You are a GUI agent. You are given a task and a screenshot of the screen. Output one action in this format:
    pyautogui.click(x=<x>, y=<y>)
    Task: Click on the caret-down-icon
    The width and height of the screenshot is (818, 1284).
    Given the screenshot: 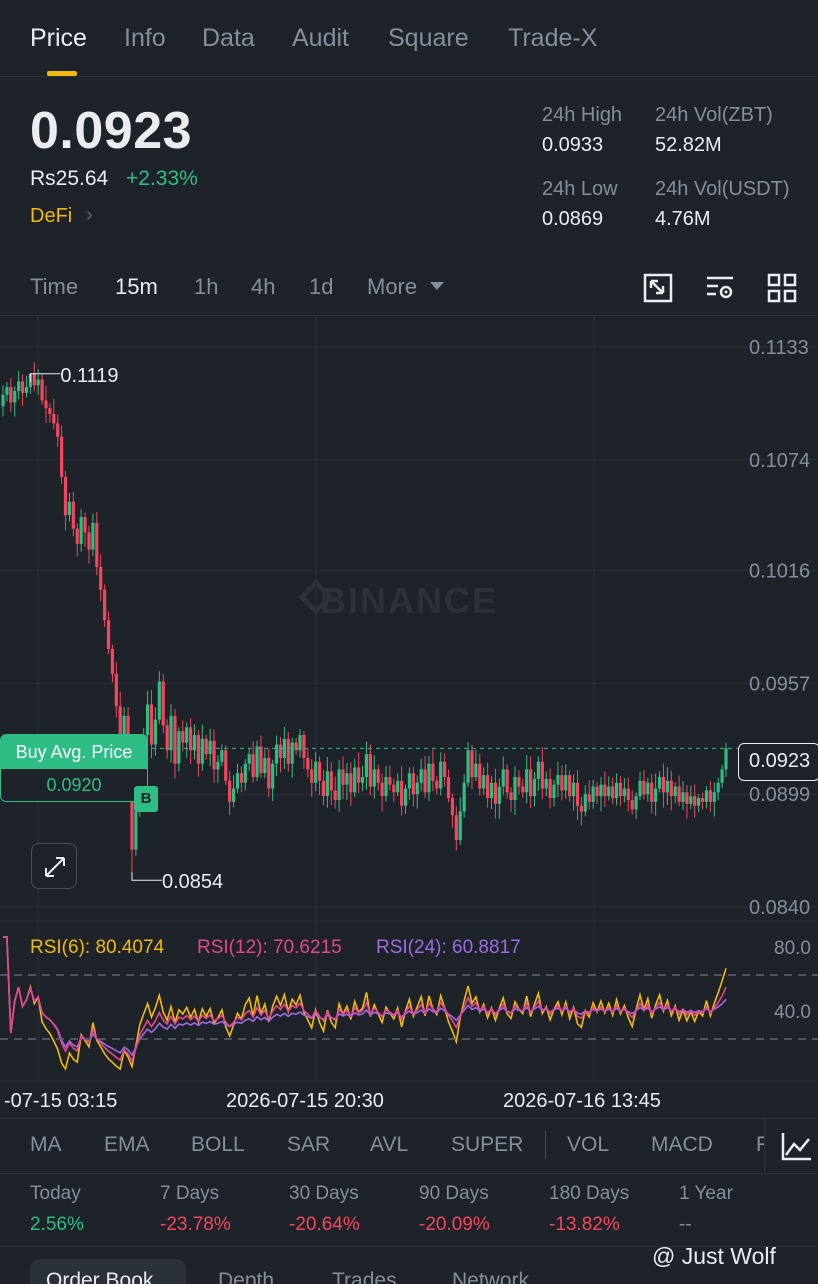 What is the action you would take?
    pyautogui.click(x=437, y=286)
    